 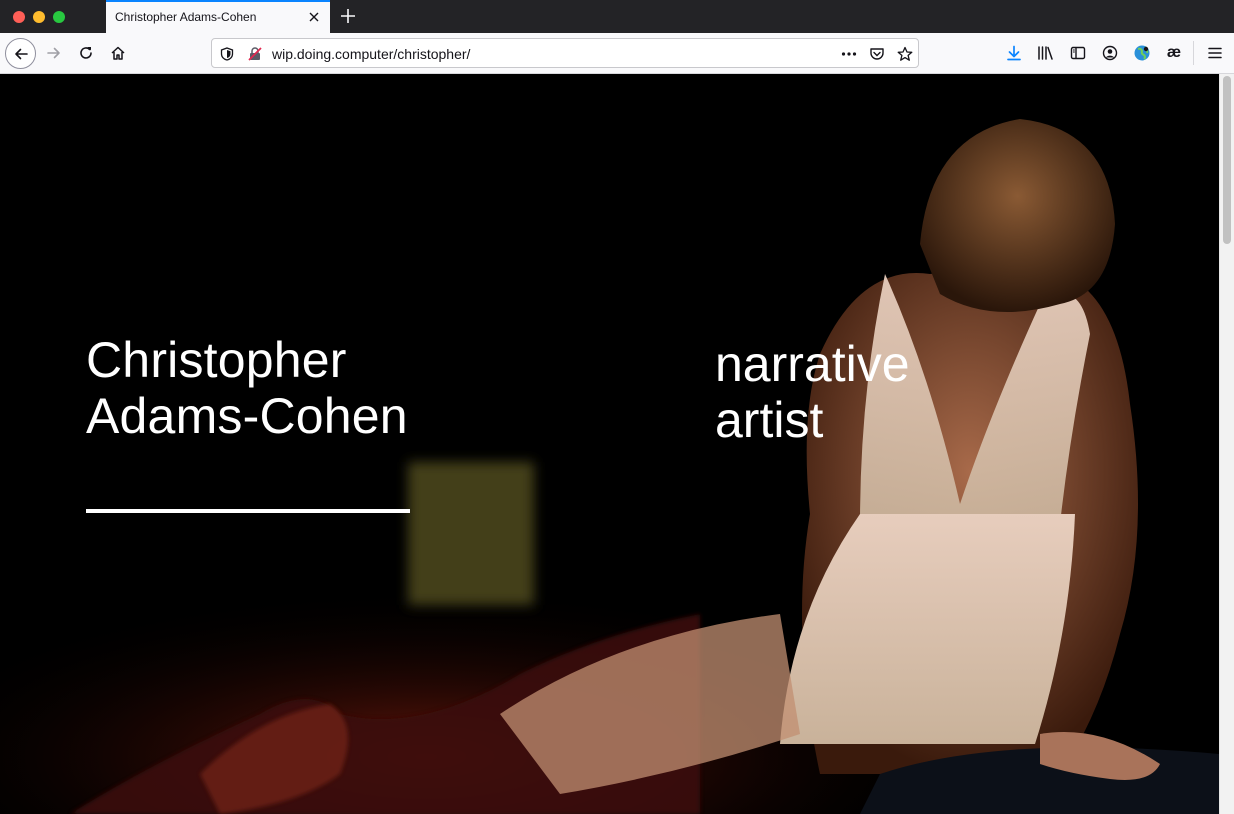 What do you see at coordinates (1227, 160) in the screenshot?
I see `scrollbar-thumb` at bounding box center [1227, 160].